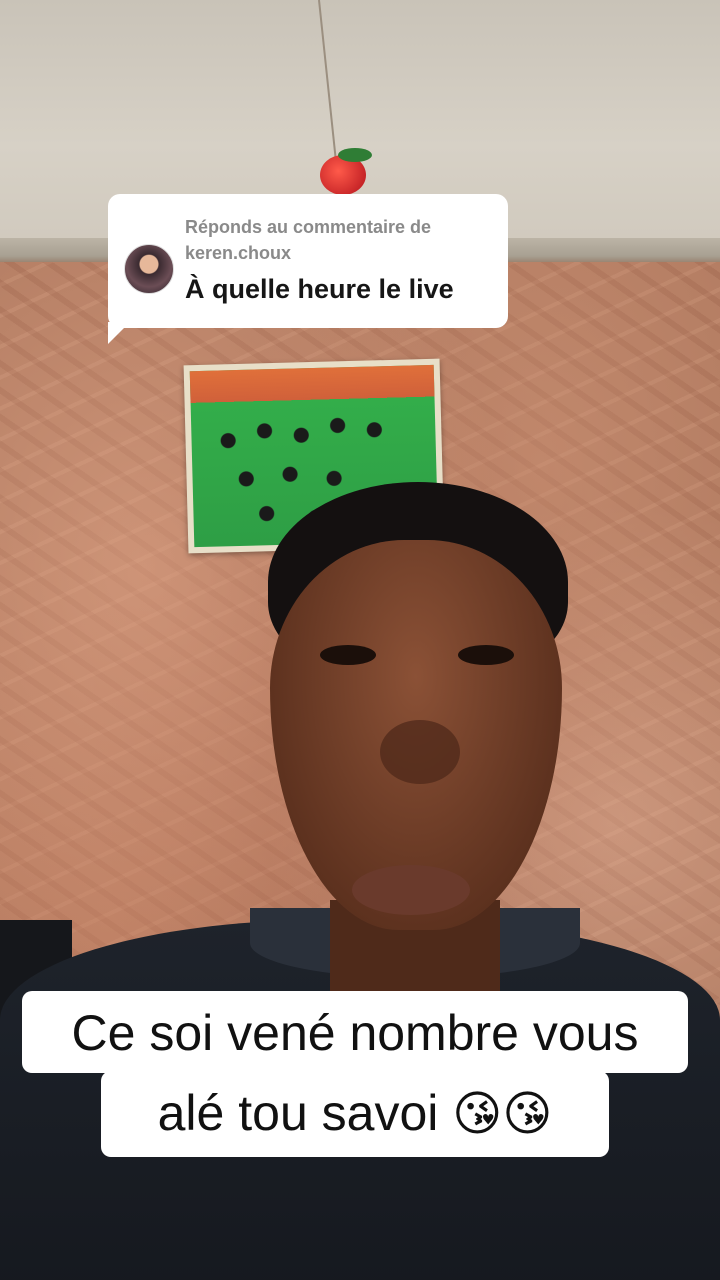 The width and height of the screenshot is (720, 1280). Describe the element at coordinates (149, 269) in the screenshot. I see `commenter-avatar` at that location.